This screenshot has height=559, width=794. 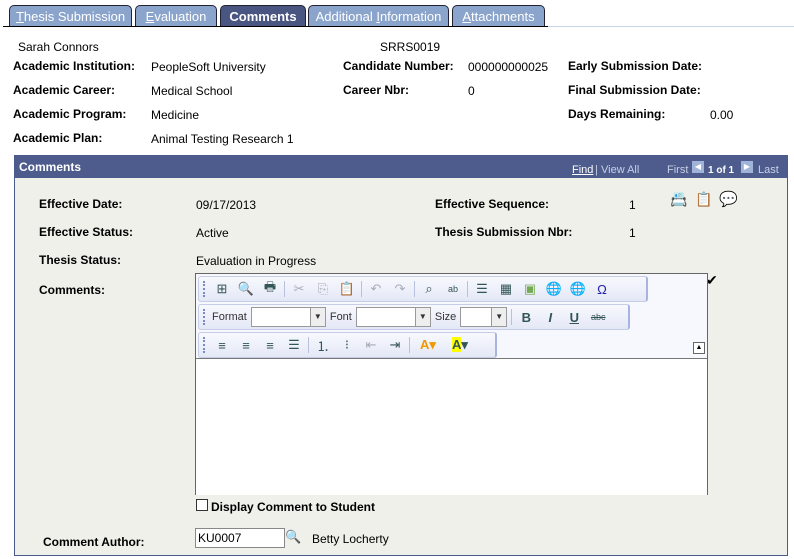 What do you see at coordinates (323, 289) in the screenshot?
I see `copy-icon: ⎘` at bounding box center [323, 289].